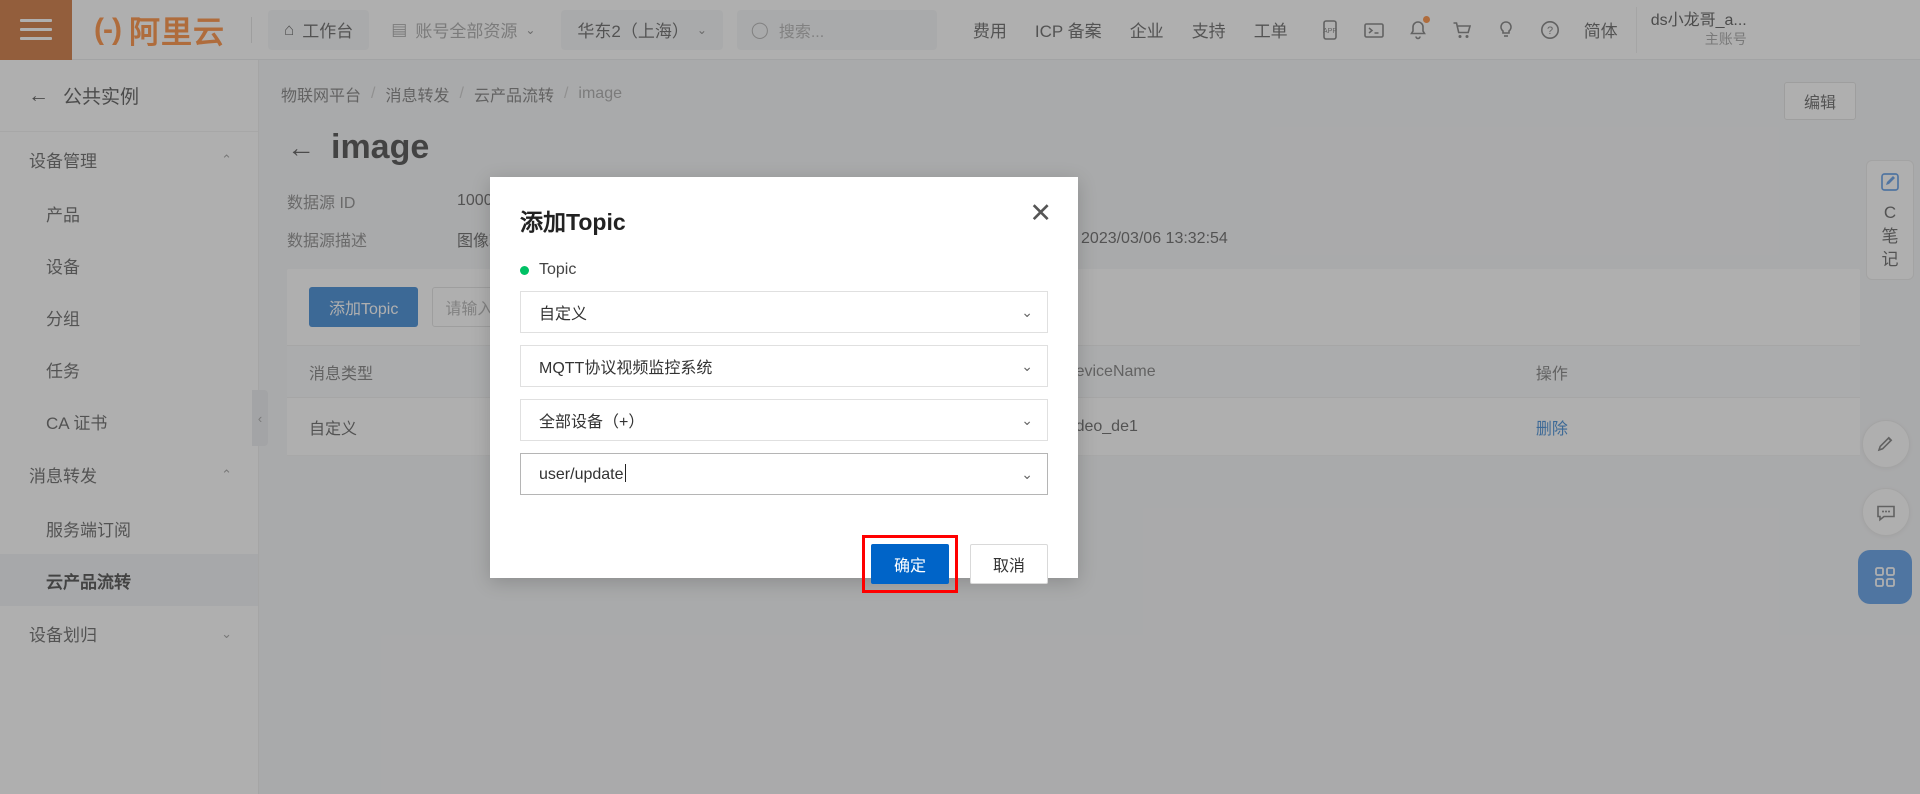  I want to click on edit-button: 编辑, so click(1820, 101).